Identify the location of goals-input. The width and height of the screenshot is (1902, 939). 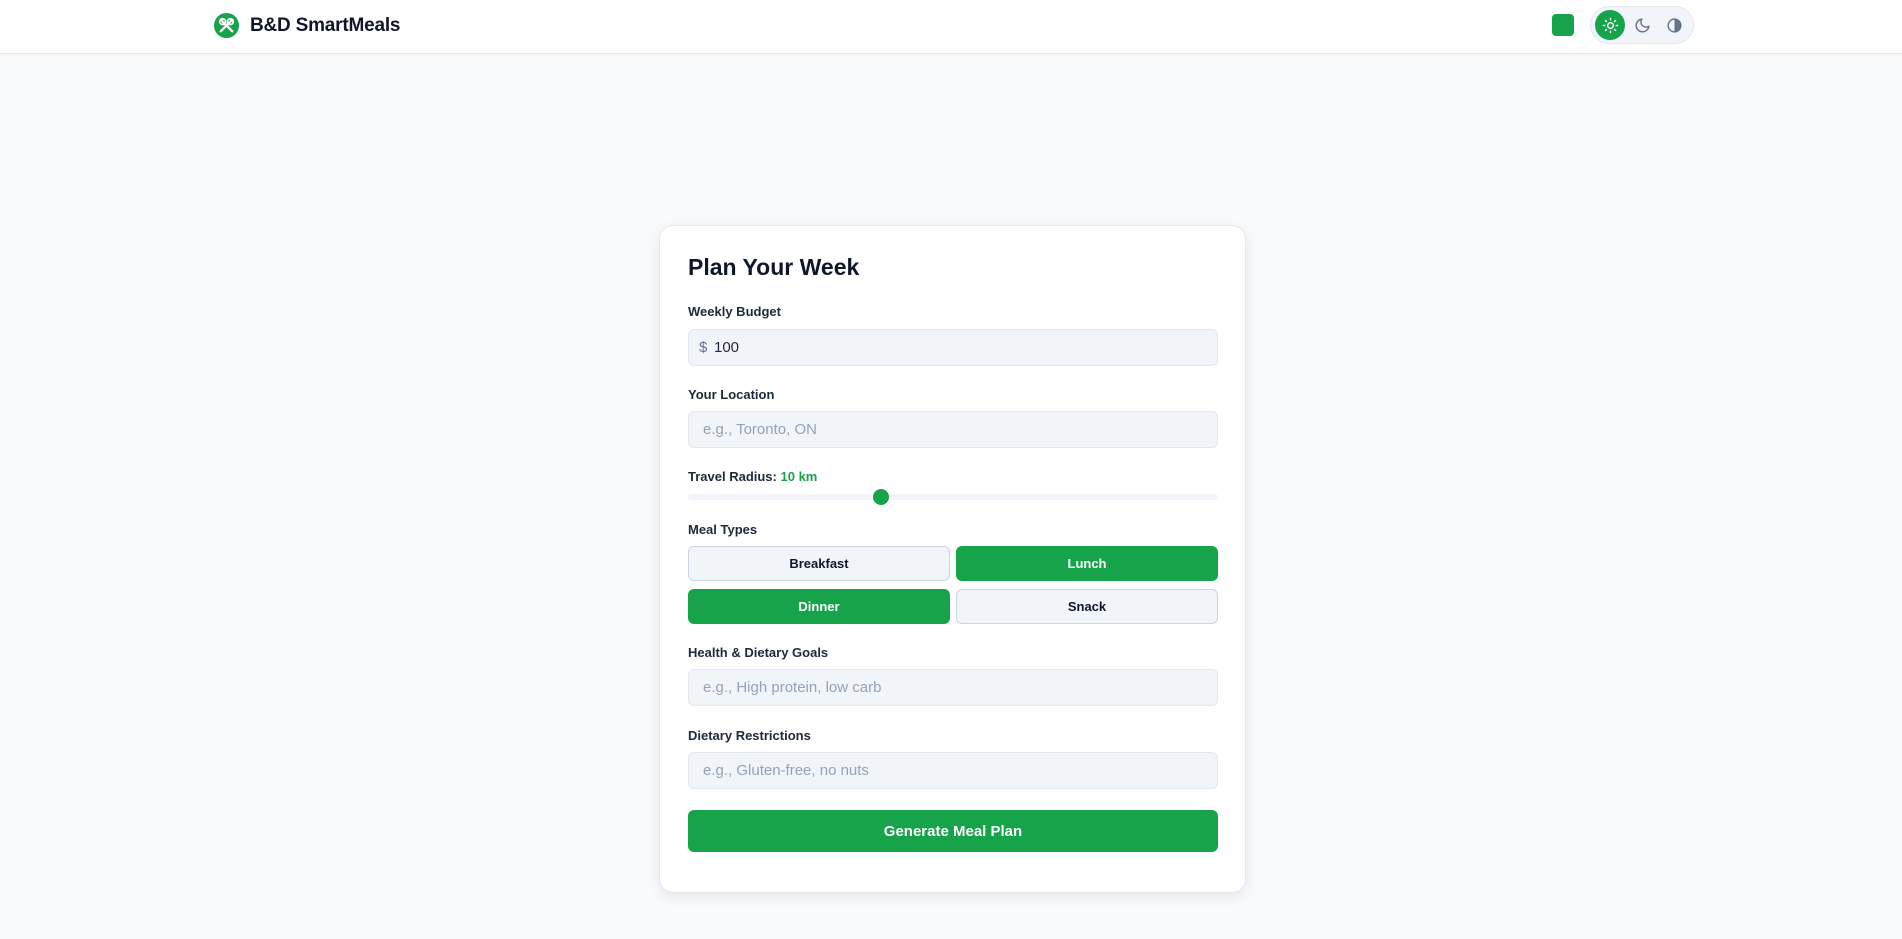
(953, 687).